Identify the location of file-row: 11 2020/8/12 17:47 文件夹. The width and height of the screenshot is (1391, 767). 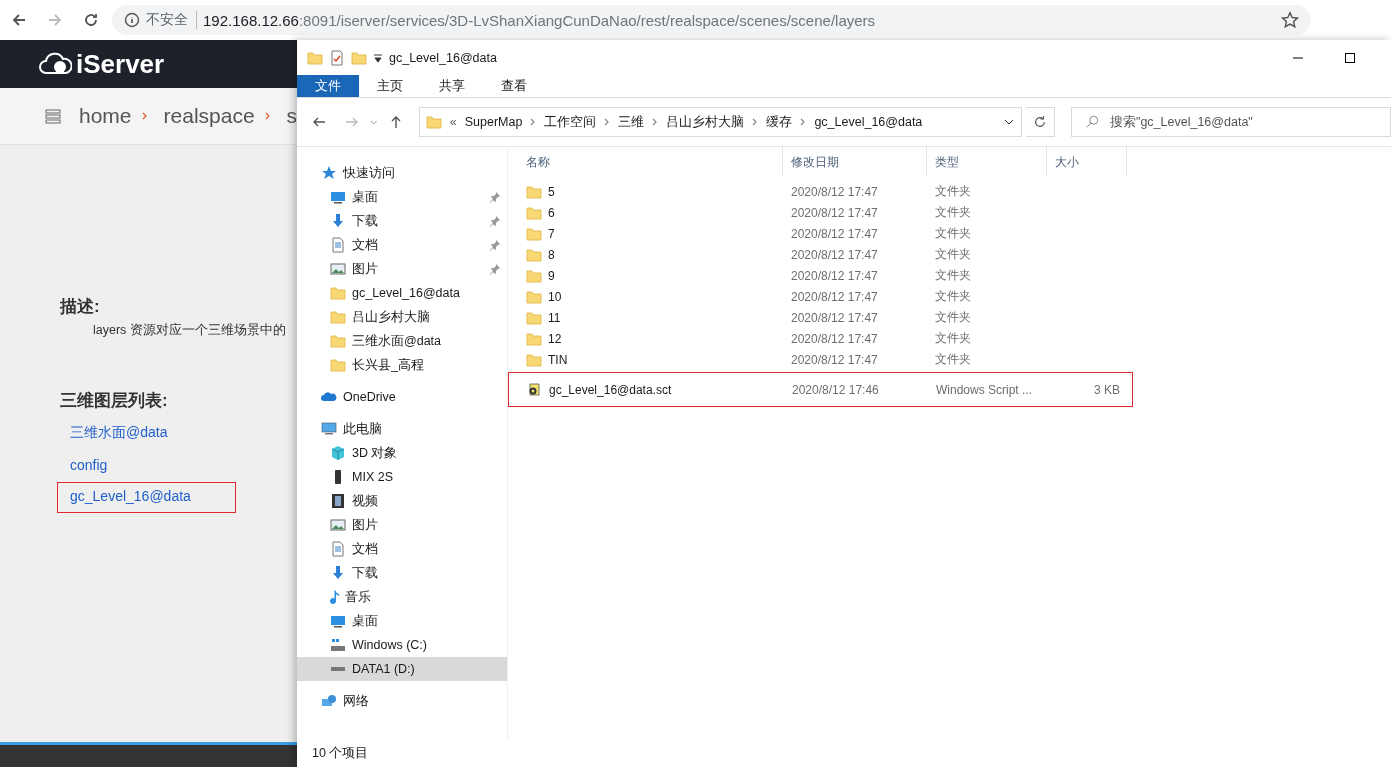
(954, 317).